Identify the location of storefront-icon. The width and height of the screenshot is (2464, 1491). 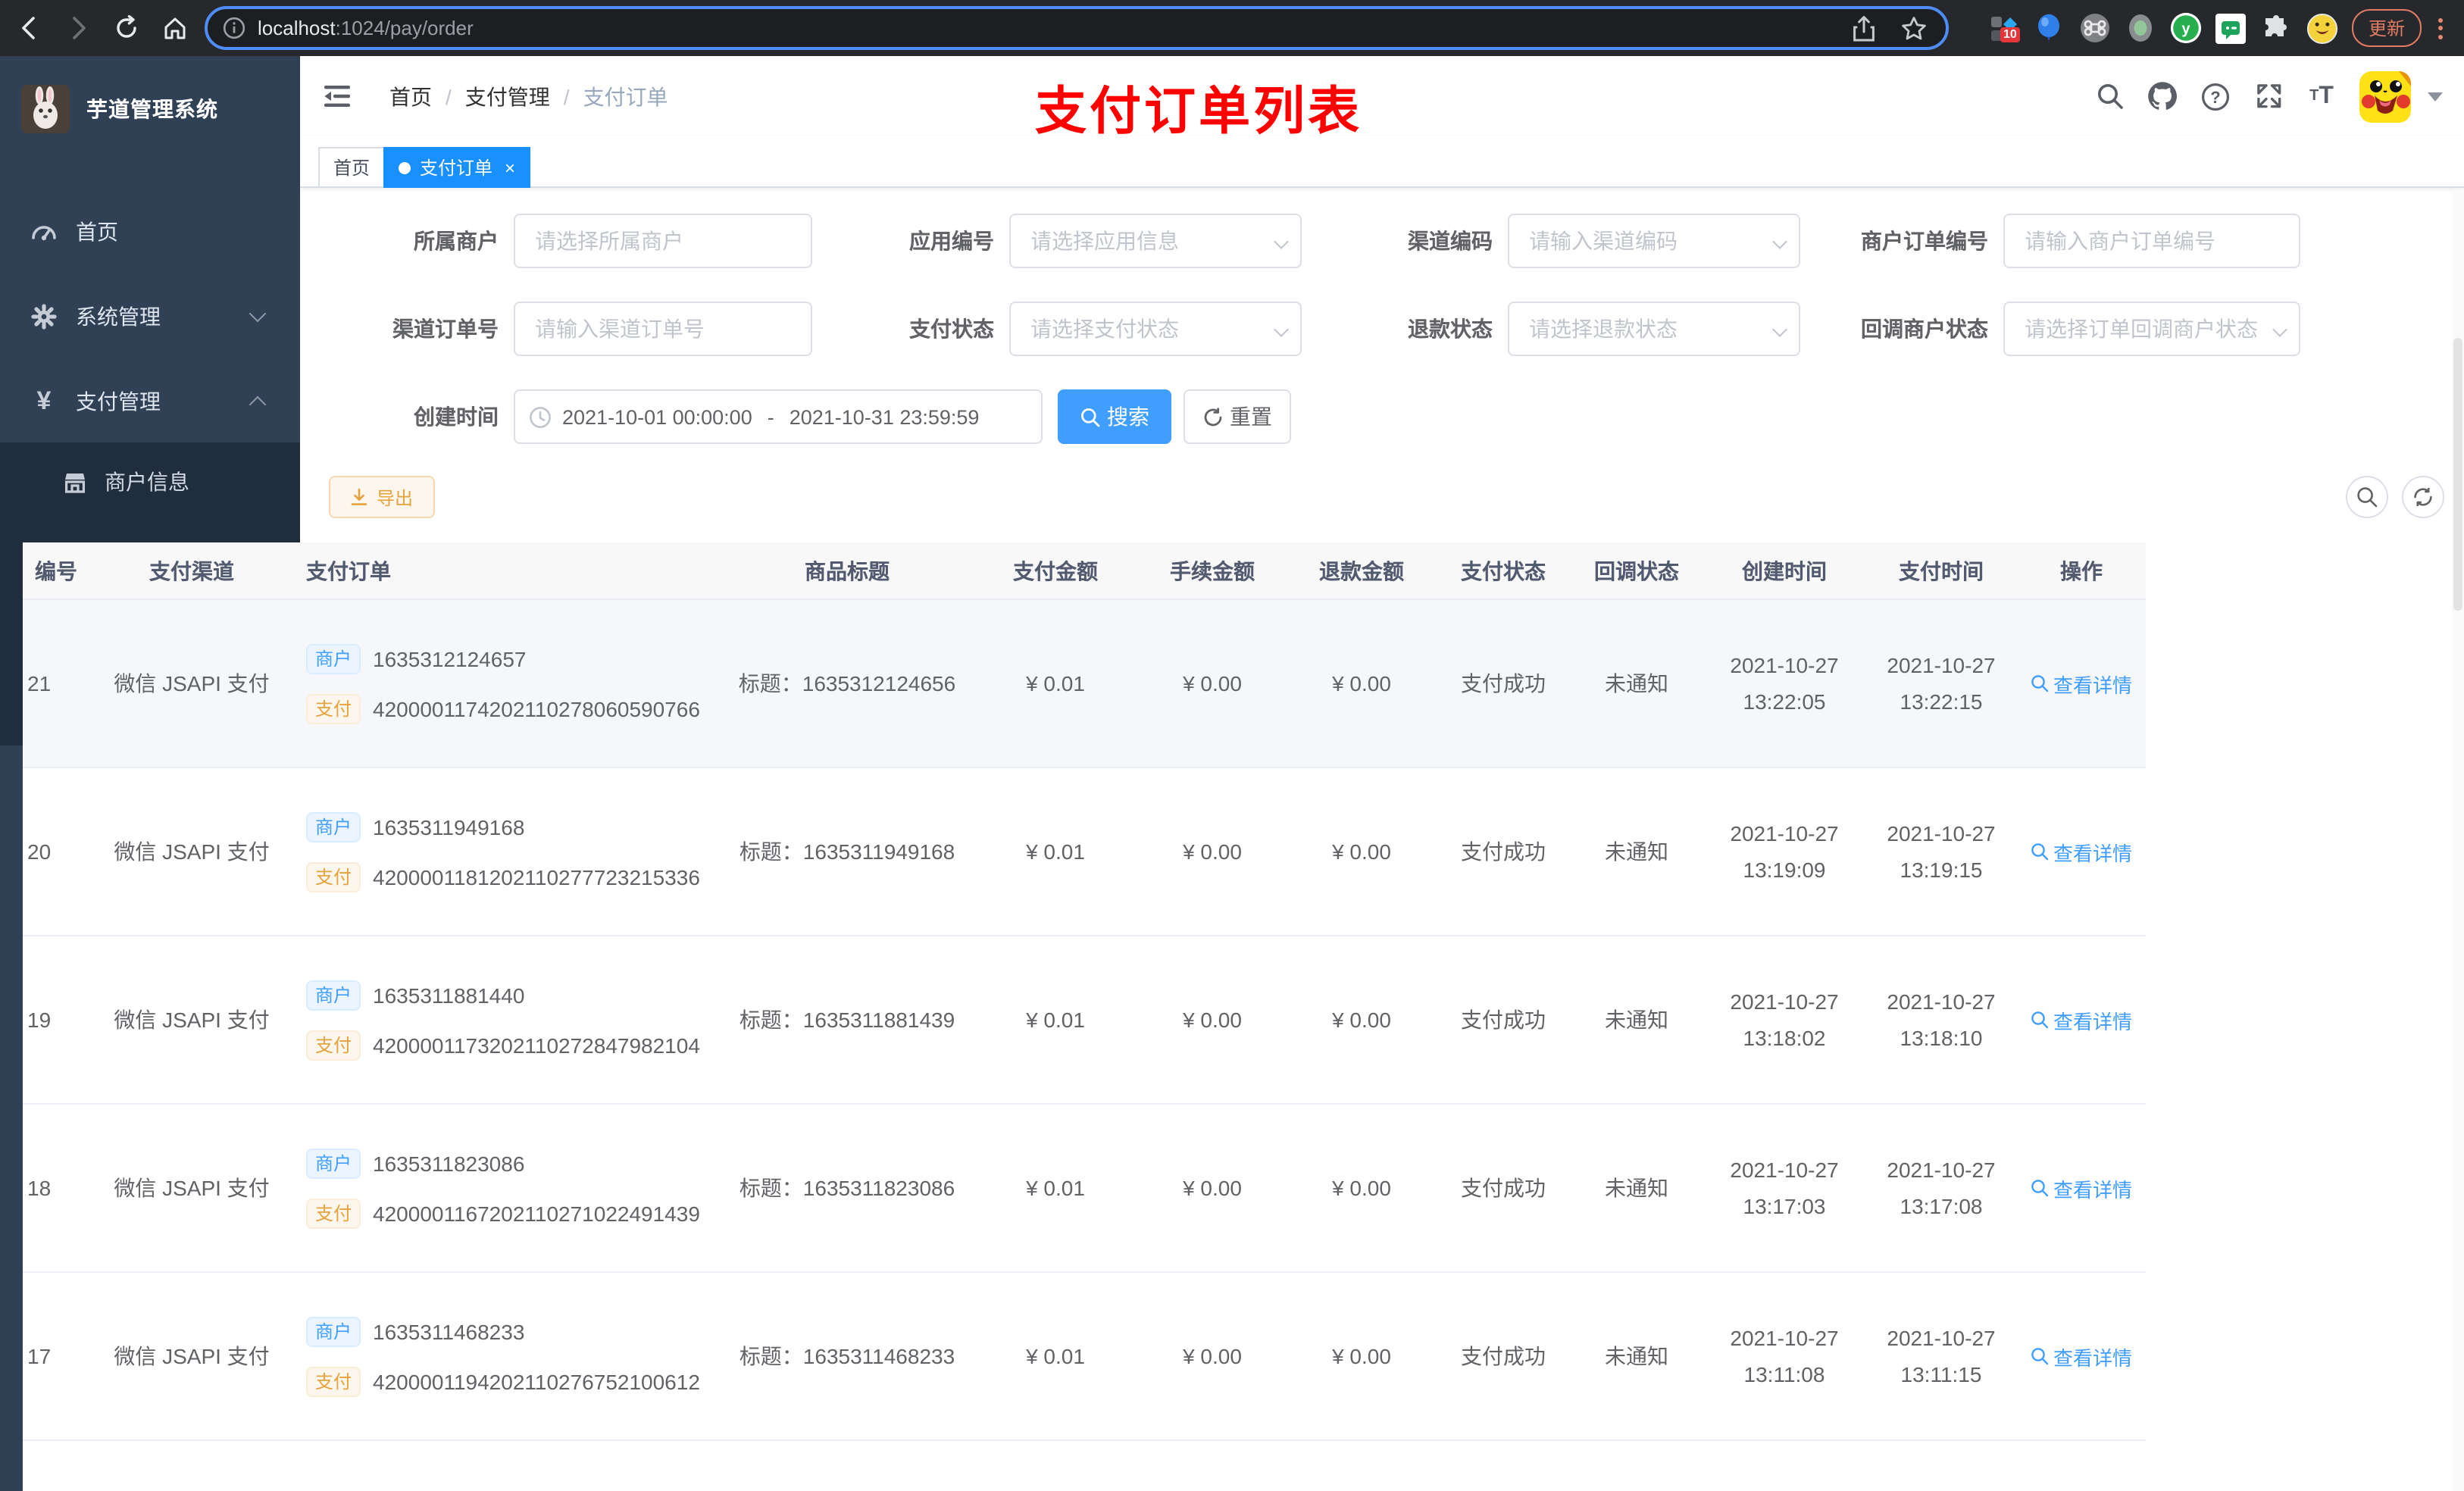
(74, 481).